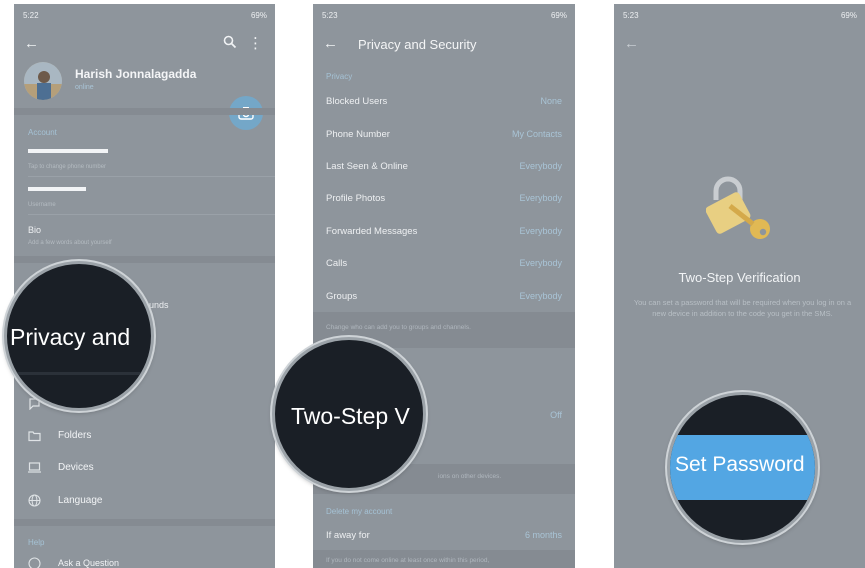 The width and height of the screenshot is (865, 568). What do you see at coordinates (342, 296) in the screenshot?
I see `setting-label: Groups` at bounding box center [342, 296].